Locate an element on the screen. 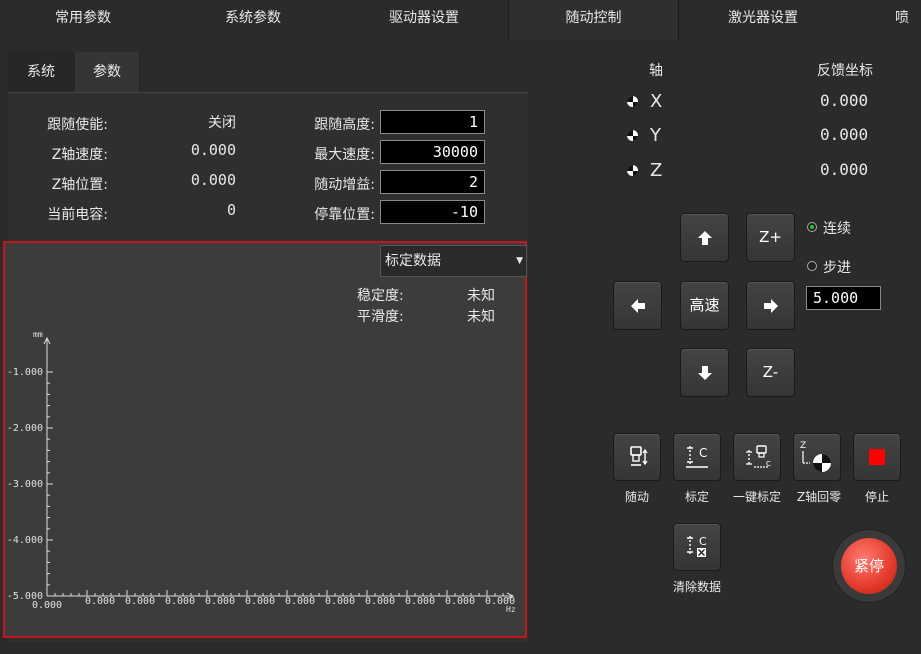 This screenshot has height=654, width=921. high-speed-button: 高速 is located at coordinates (704, 305).